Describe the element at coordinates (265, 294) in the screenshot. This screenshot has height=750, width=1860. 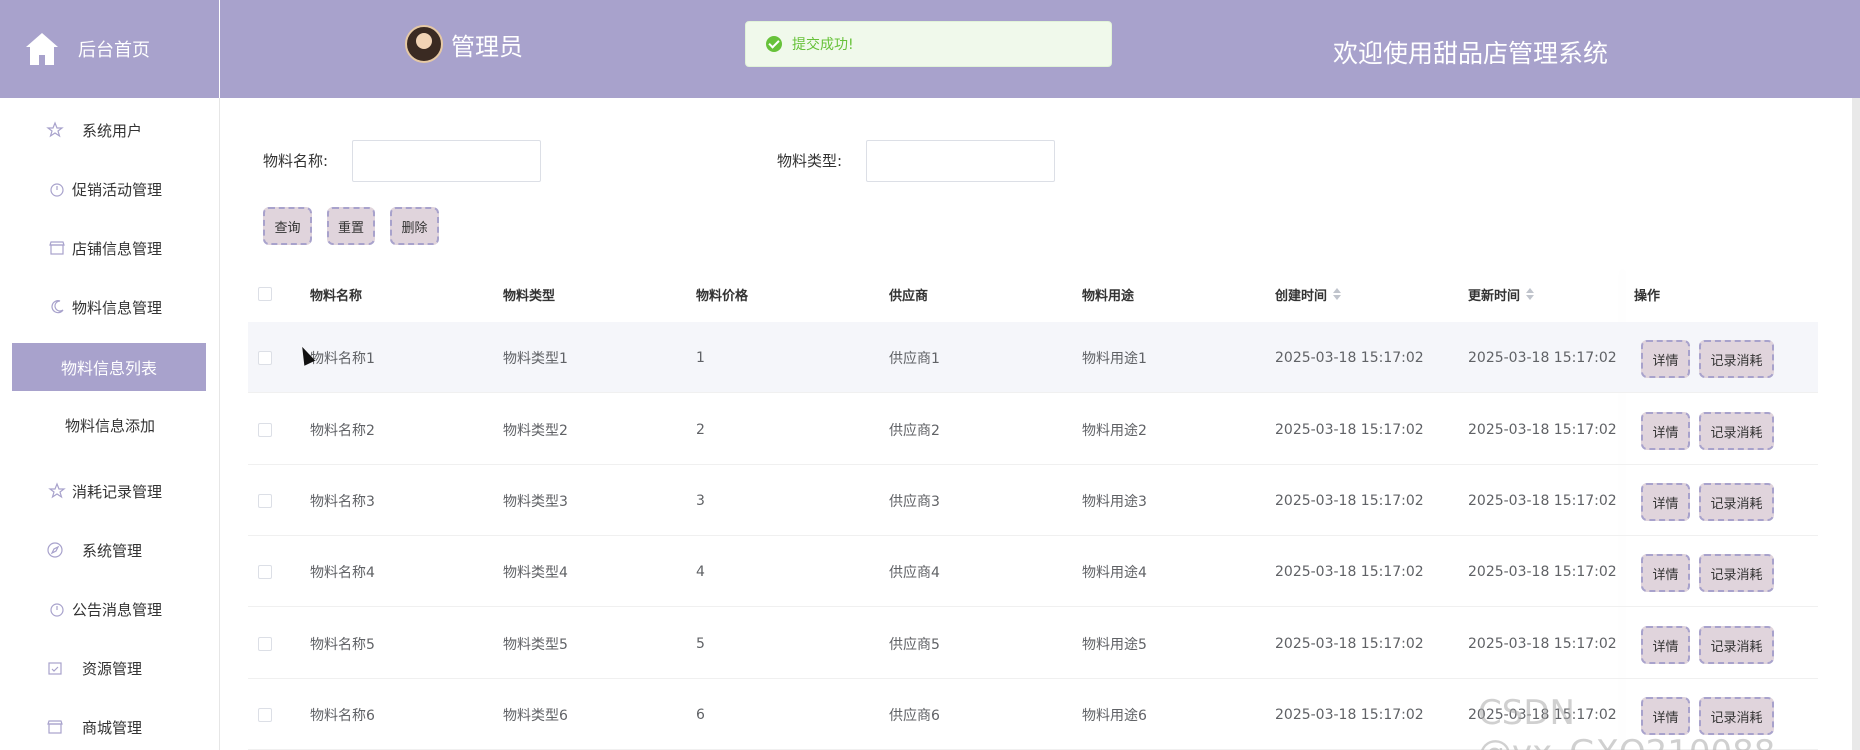
I see `select-all-checkbox` at that location.